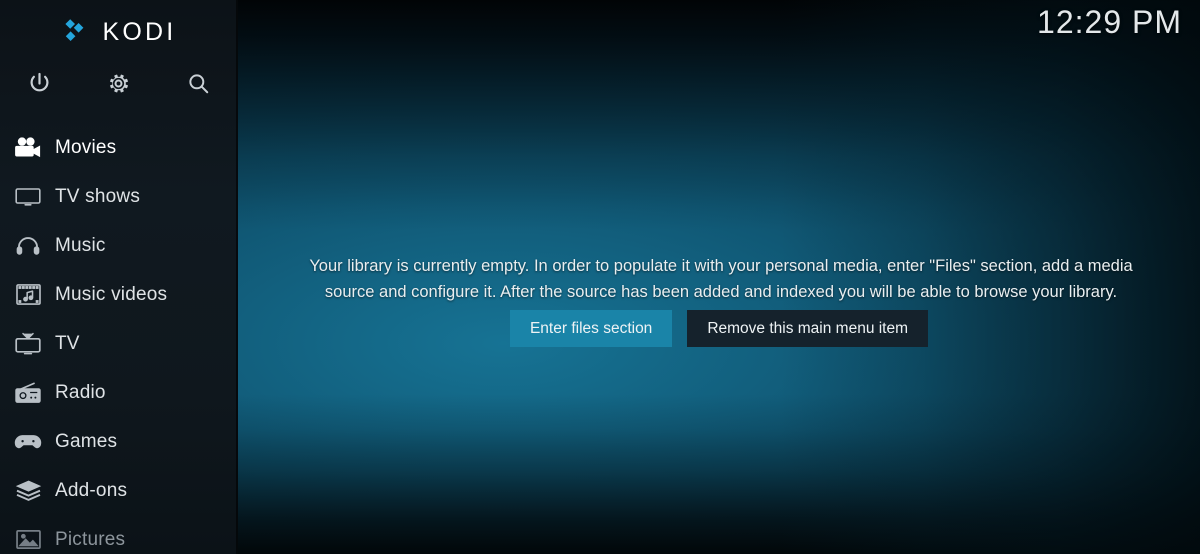 This screenshot has height=554, width=1200. Describe the element at coordinates (28, 148) in the screenshot. I see `movie-camera-icon` at that location.